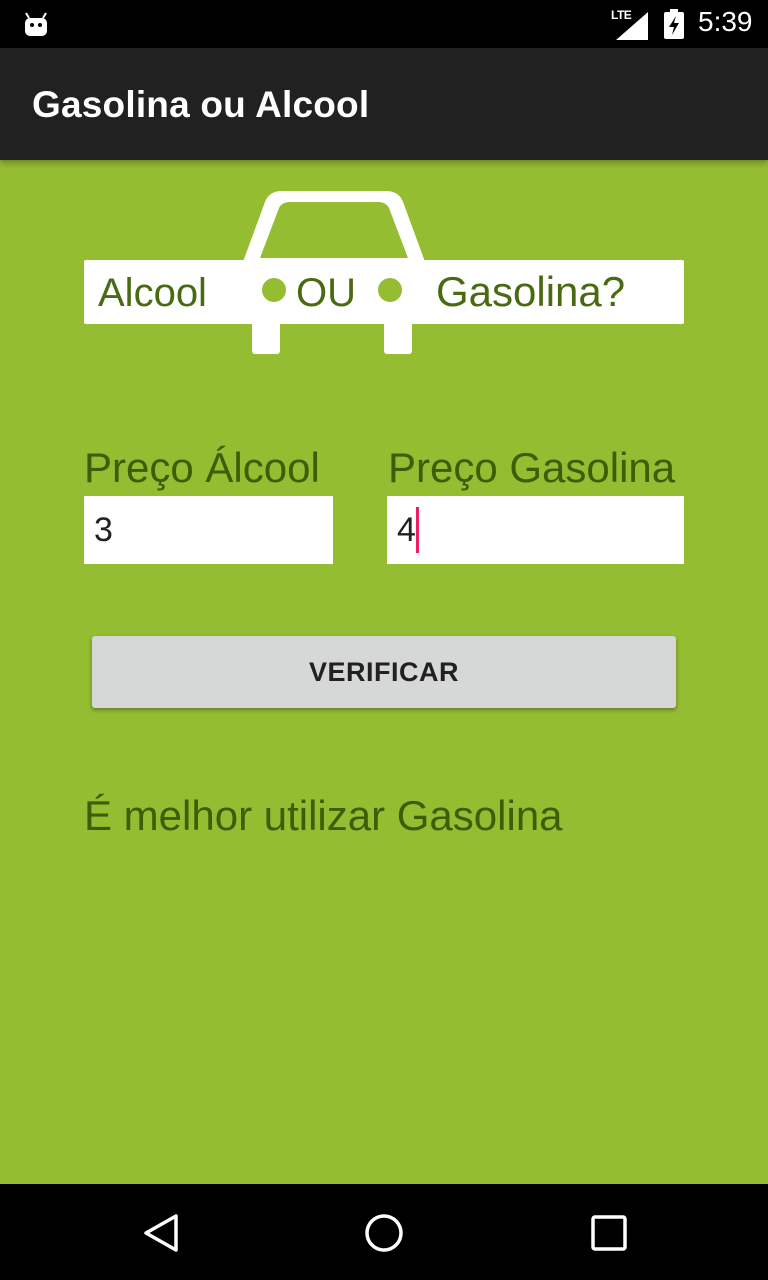 This screenshot has height=1280, width=768. I want to click on gasoline-price-input, so click(535, 530).